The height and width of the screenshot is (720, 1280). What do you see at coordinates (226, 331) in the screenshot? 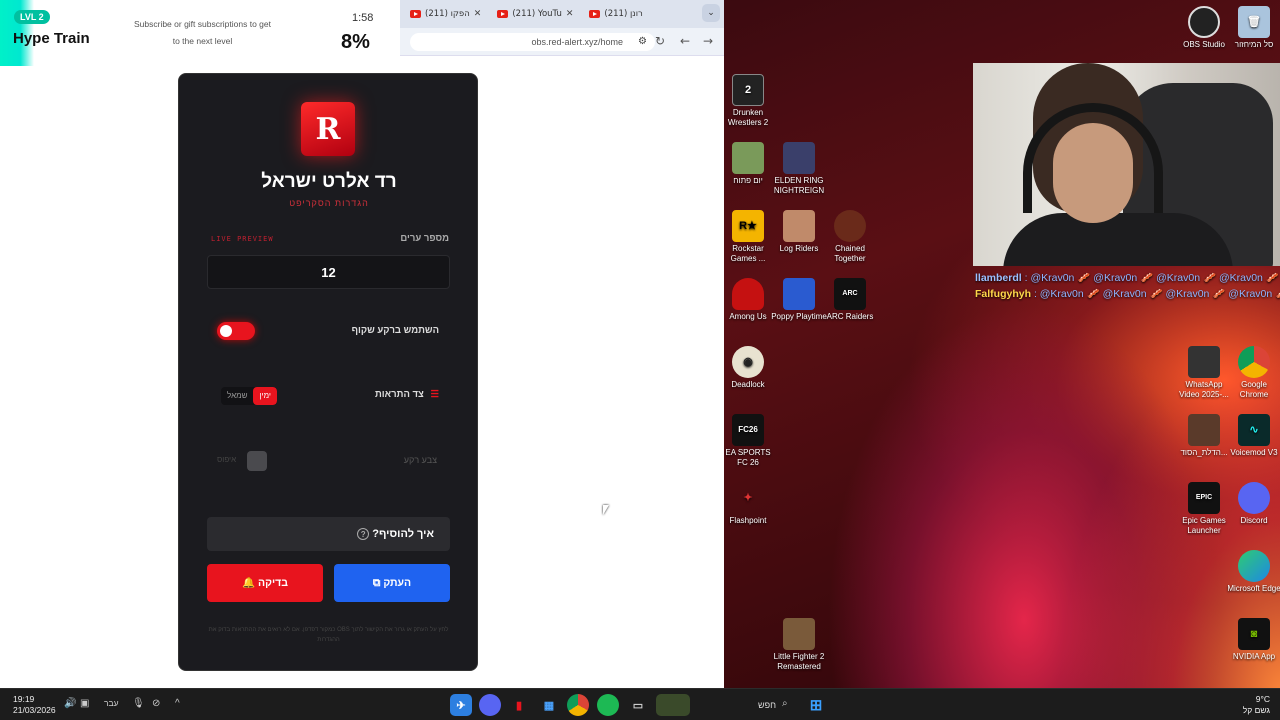
I see `toggle-knob` at bounding box center [226, 331].